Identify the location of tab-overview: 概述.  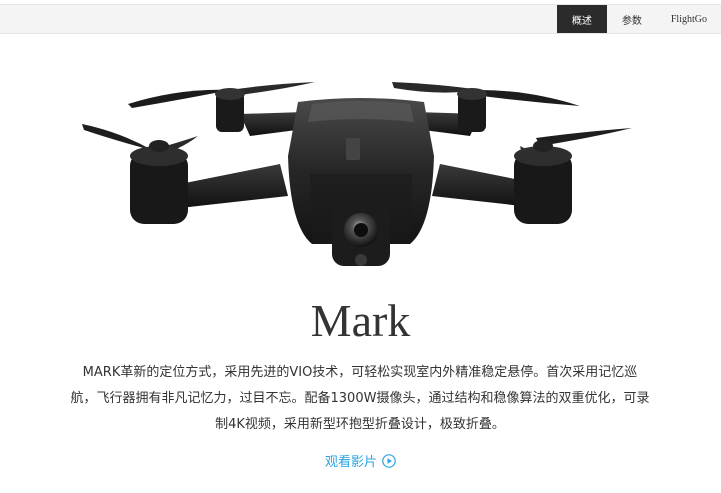
(581, 19).